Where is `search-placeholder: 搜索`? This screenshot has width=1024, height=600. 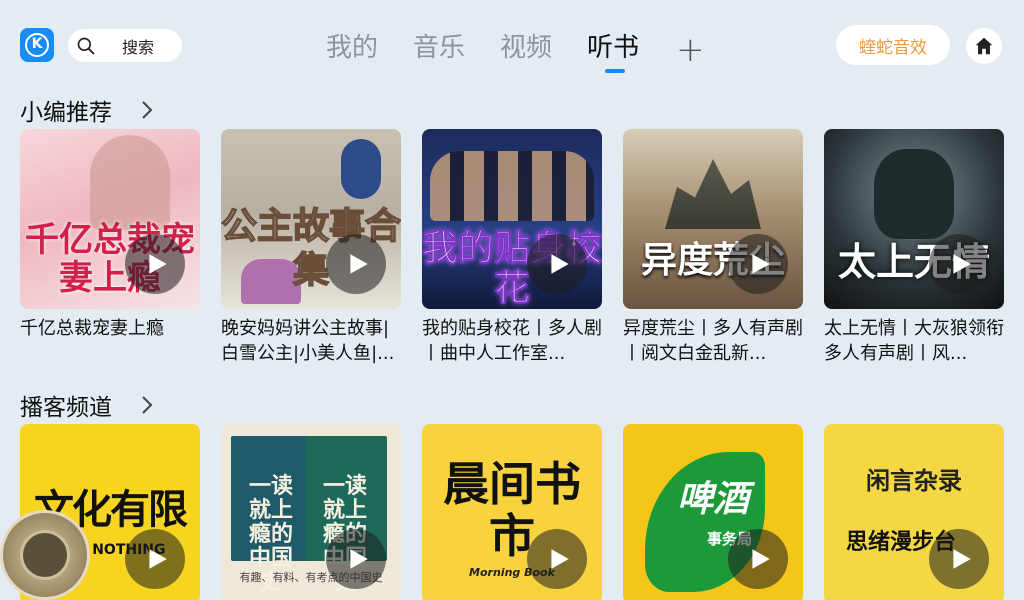
search-placeholder: 搜索 is located at coordinates (138, 47).